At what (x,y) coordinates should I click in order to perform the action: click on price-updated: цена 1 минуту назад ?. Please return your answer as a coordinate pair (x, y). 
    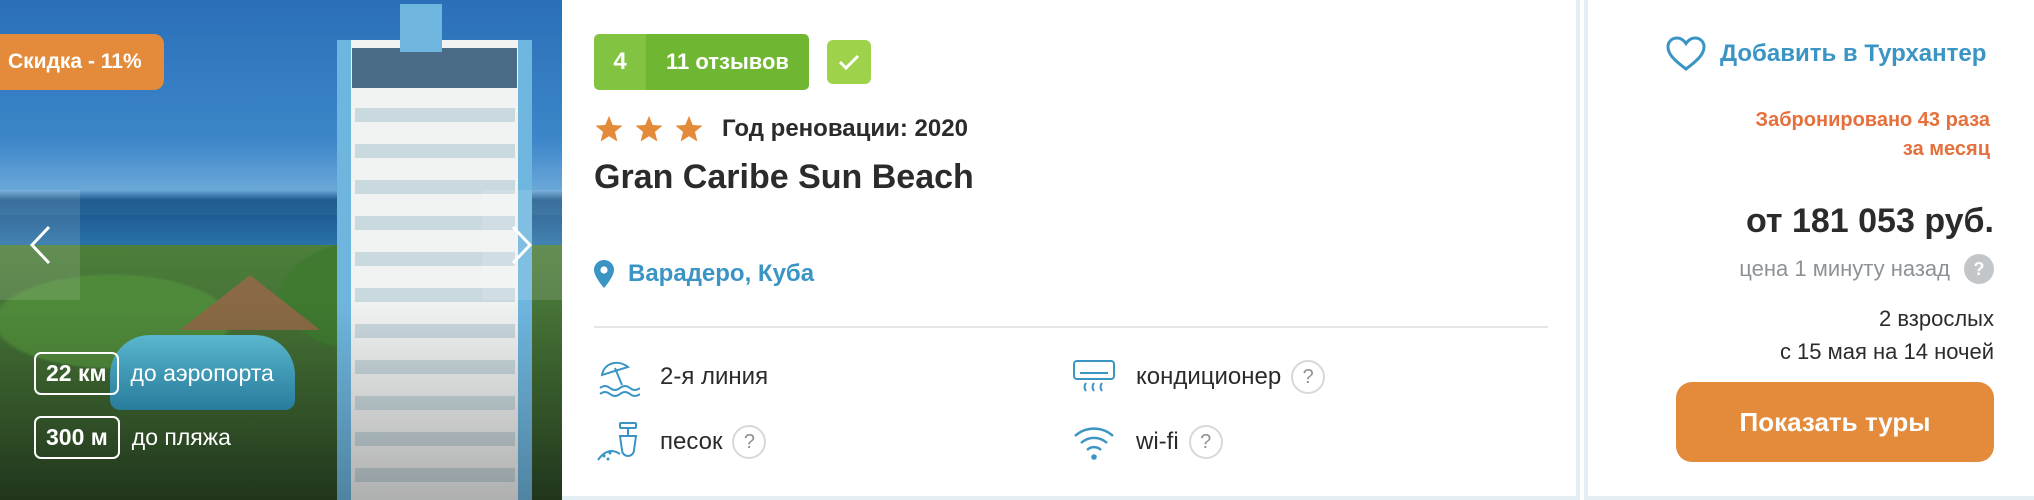
    Looking at the image, I should click on (1866, 269).